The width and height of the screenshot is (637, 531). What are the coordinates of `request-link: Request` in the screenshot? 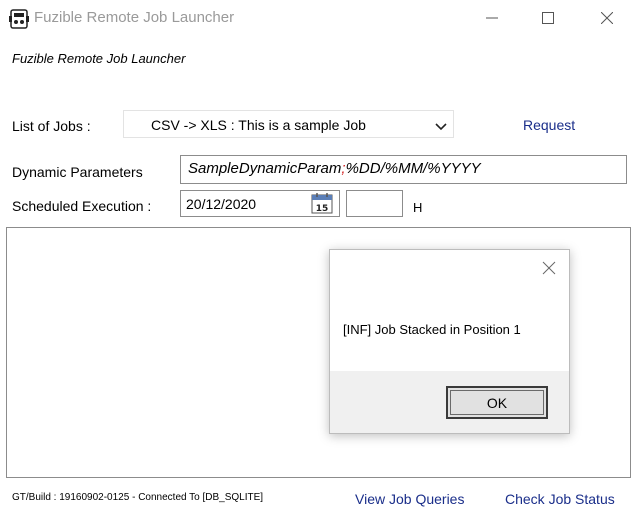 It's located at (549, 125).